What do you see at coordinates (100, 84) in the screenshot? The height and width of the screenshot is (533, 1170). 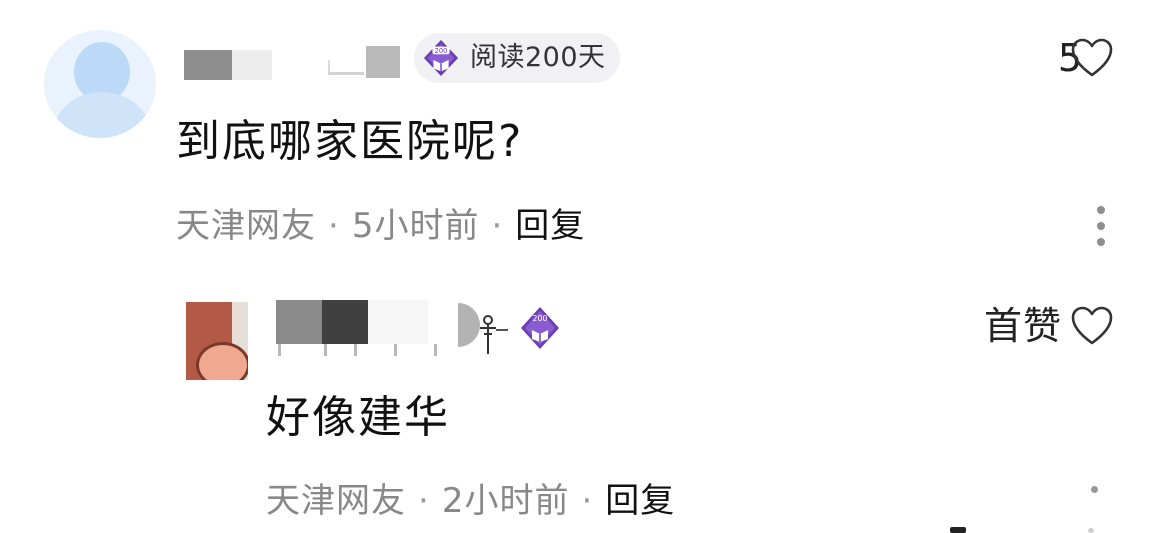 I see `commenter-avatar` at bounding box center [100, 84].